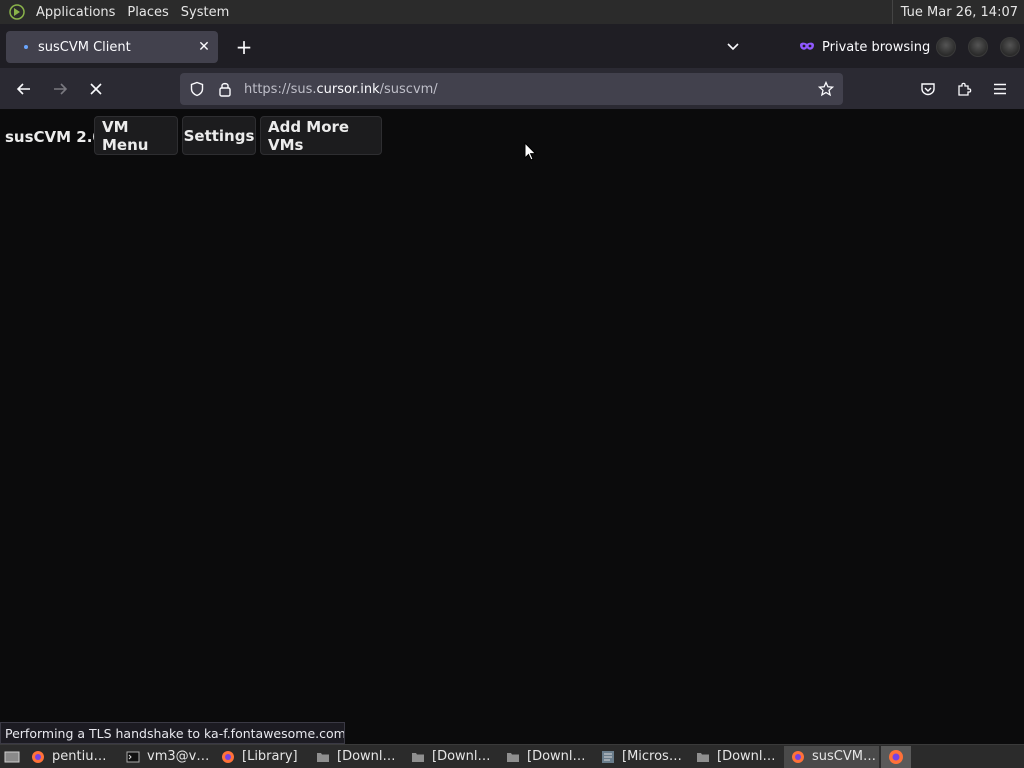 The width and height of the screenshot is (1024, 768). Describe the element at coordinates (964, 89) in the screenshot. I see `extensions-icon` at that location.